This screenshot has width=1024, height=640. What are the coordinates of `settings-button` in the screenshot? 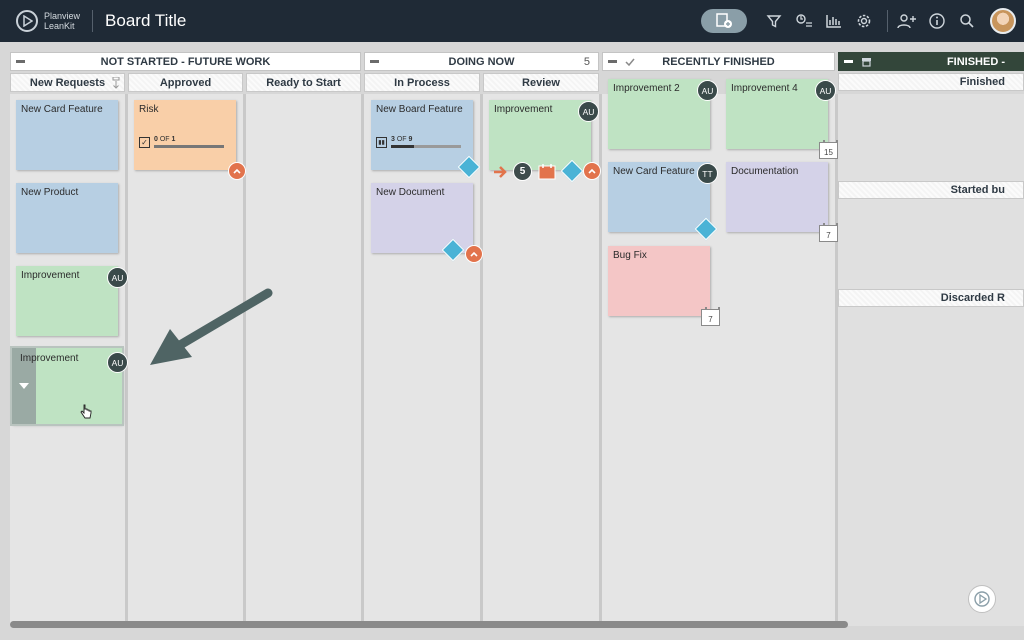 It's located at (864, 21).